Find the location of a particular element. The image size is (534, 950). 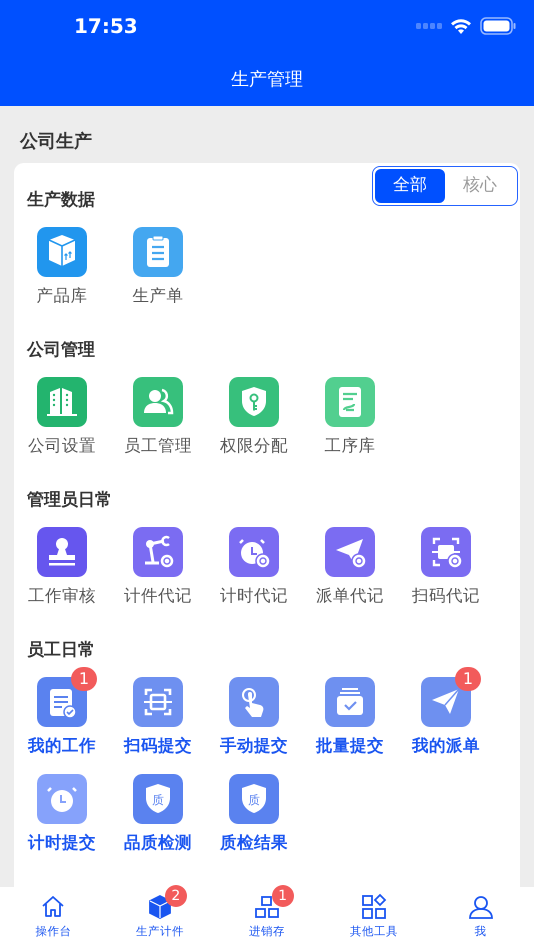

section-title: 公司生产 is located at coordinates (56, 141).